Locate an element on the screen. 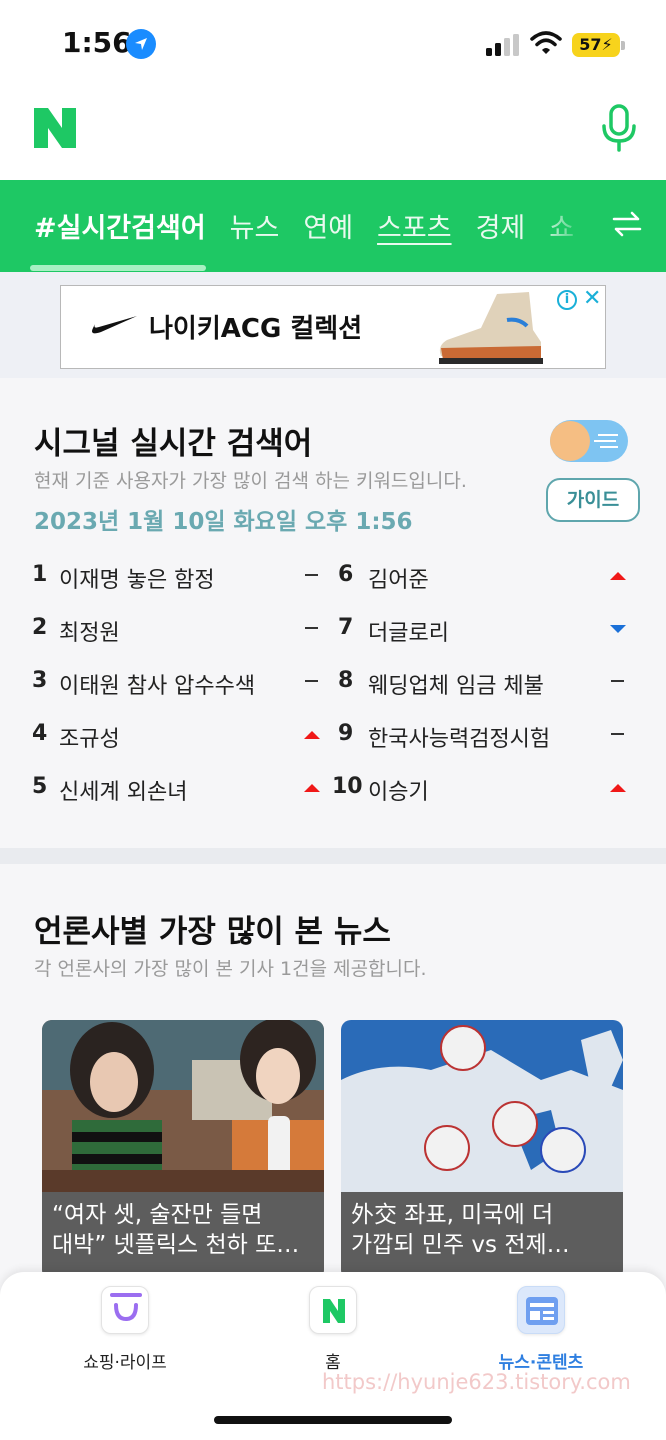 The width and height of the screenshot is (666, 1440). section-title: 언론사별 가장 많이 본 뉴스 is located at coordinates (212, 932).